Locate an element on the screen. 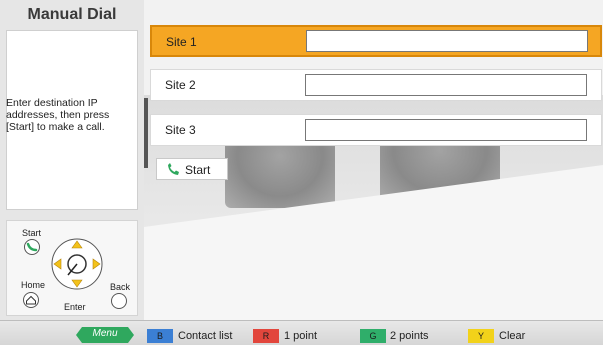  start-call-button: Start is located at coordinates (192, 169).